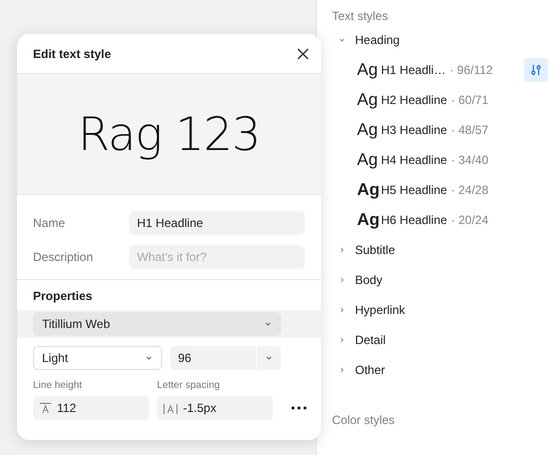 This screenshot has height=455, width=556. Describe the element at coordinates (63, 257) in the screenshot. I see `field-label: Description` at that location.